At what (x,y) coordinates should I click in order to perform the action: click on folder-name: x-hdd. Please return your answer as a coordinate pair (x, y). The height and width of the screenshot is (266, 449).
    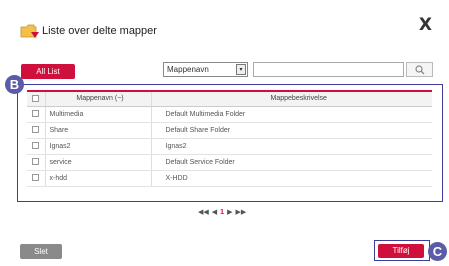
    Looking at the image, I should click on (98, 178).